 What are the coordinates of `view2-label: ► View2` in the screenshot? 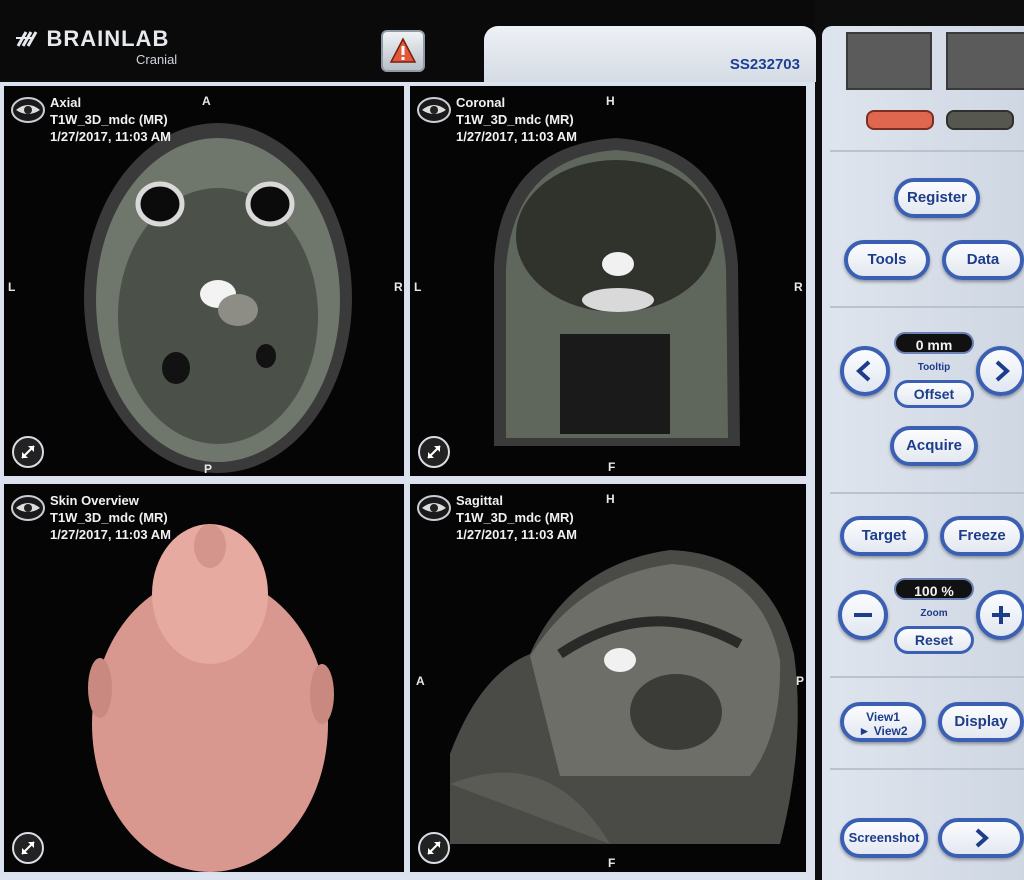 It's located at (883, 731).